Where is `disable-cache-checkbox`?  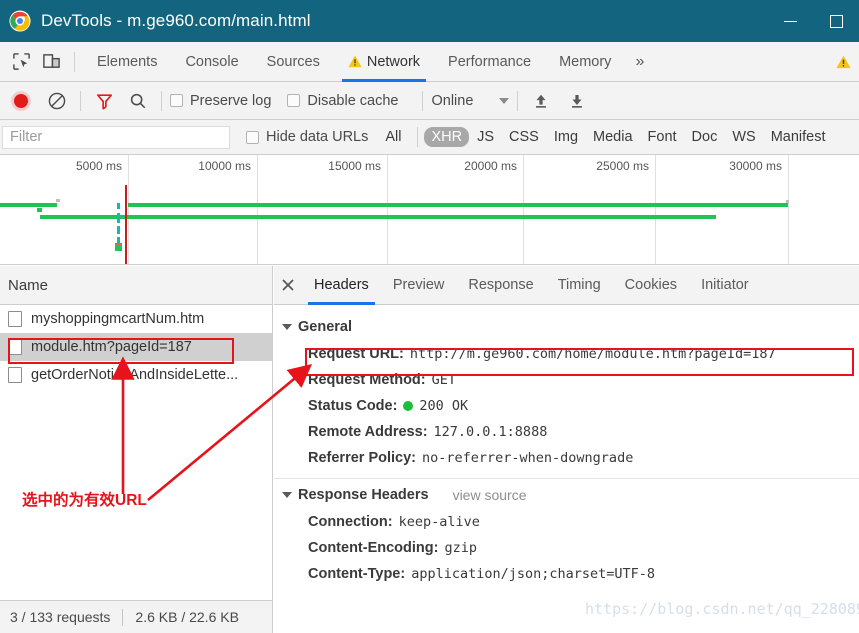
disable-cache-checkbox is located at coordinates (294, 100).